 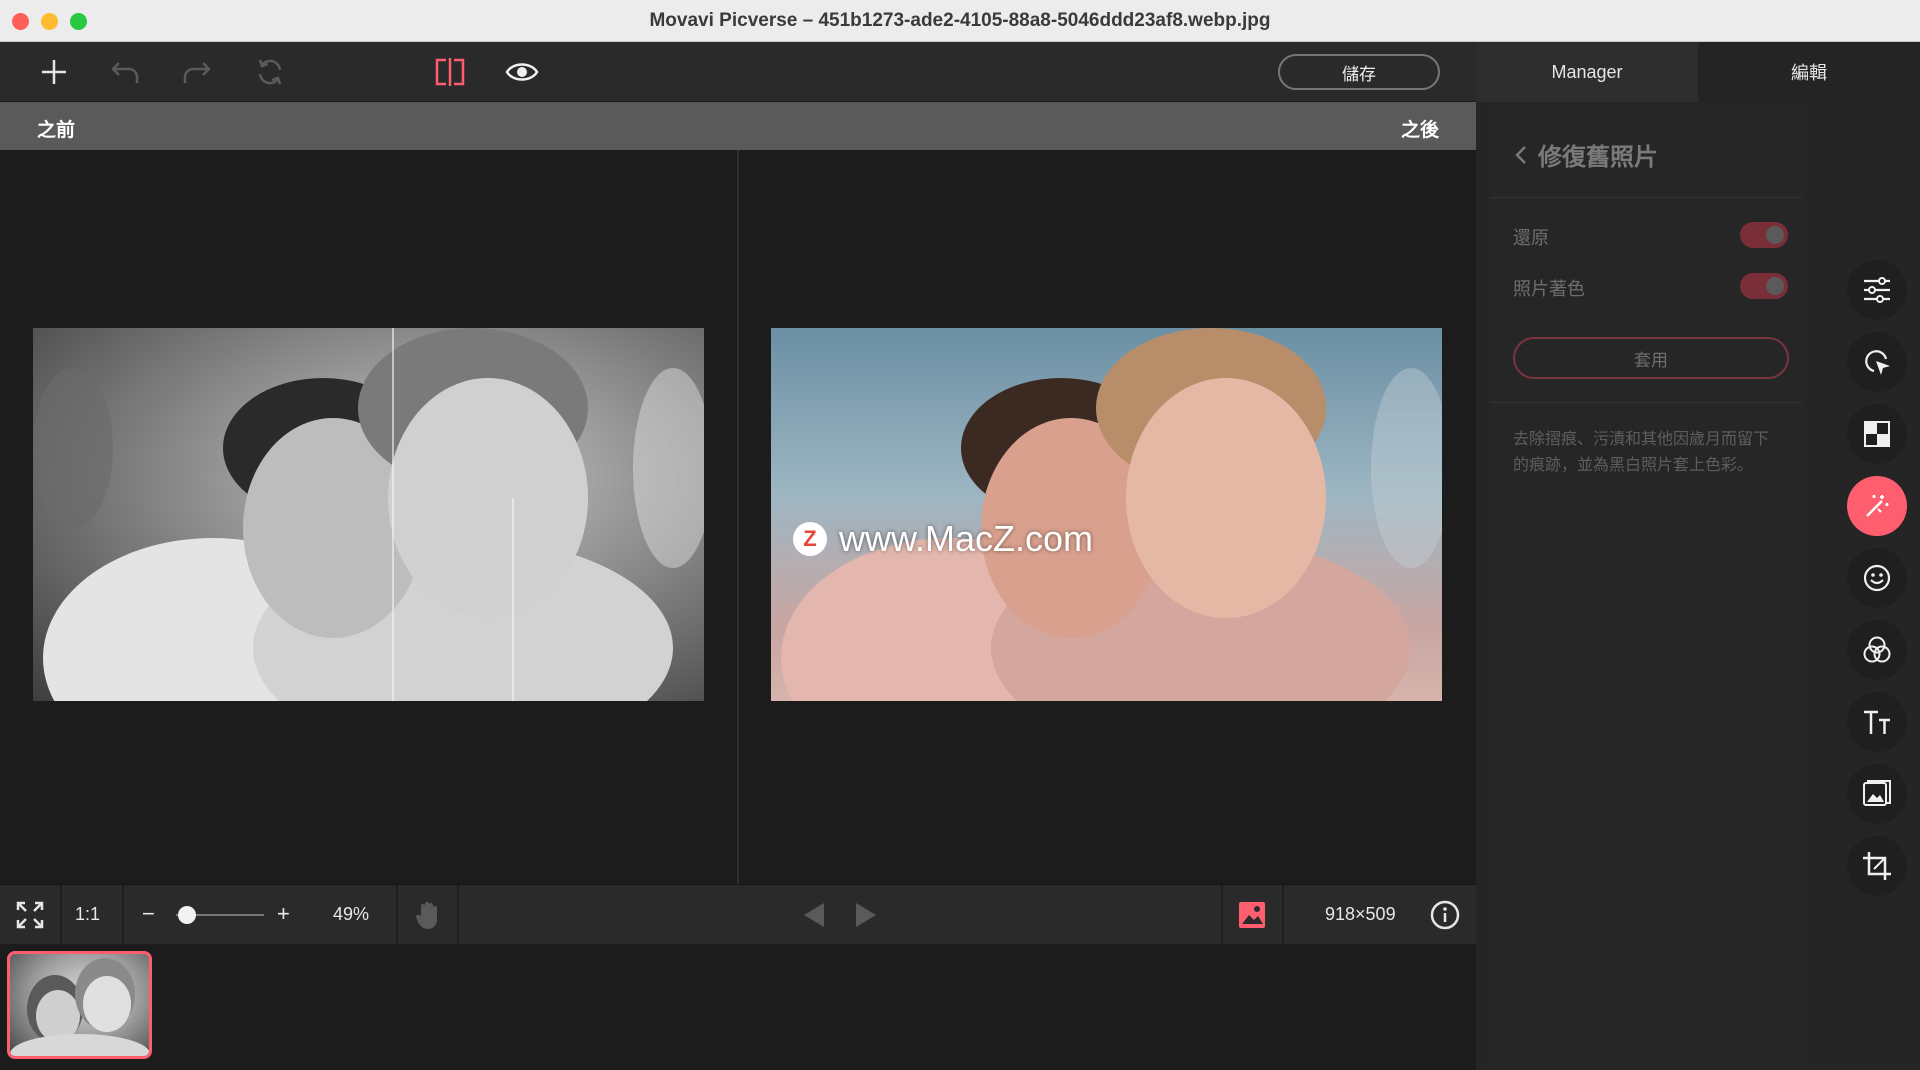 I want to click on restore-toggle, so click(x=1764, y=235).